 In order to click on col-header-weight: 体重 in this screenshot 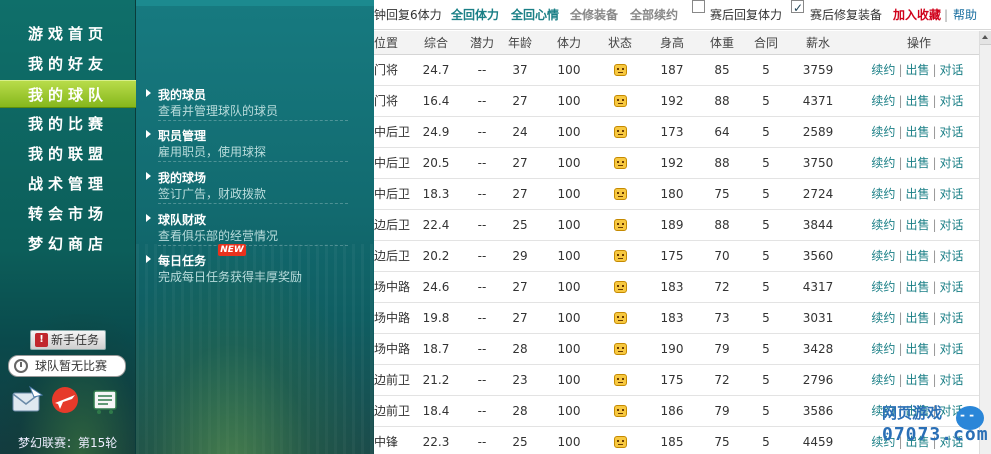, I will do `click(722, 43)`.